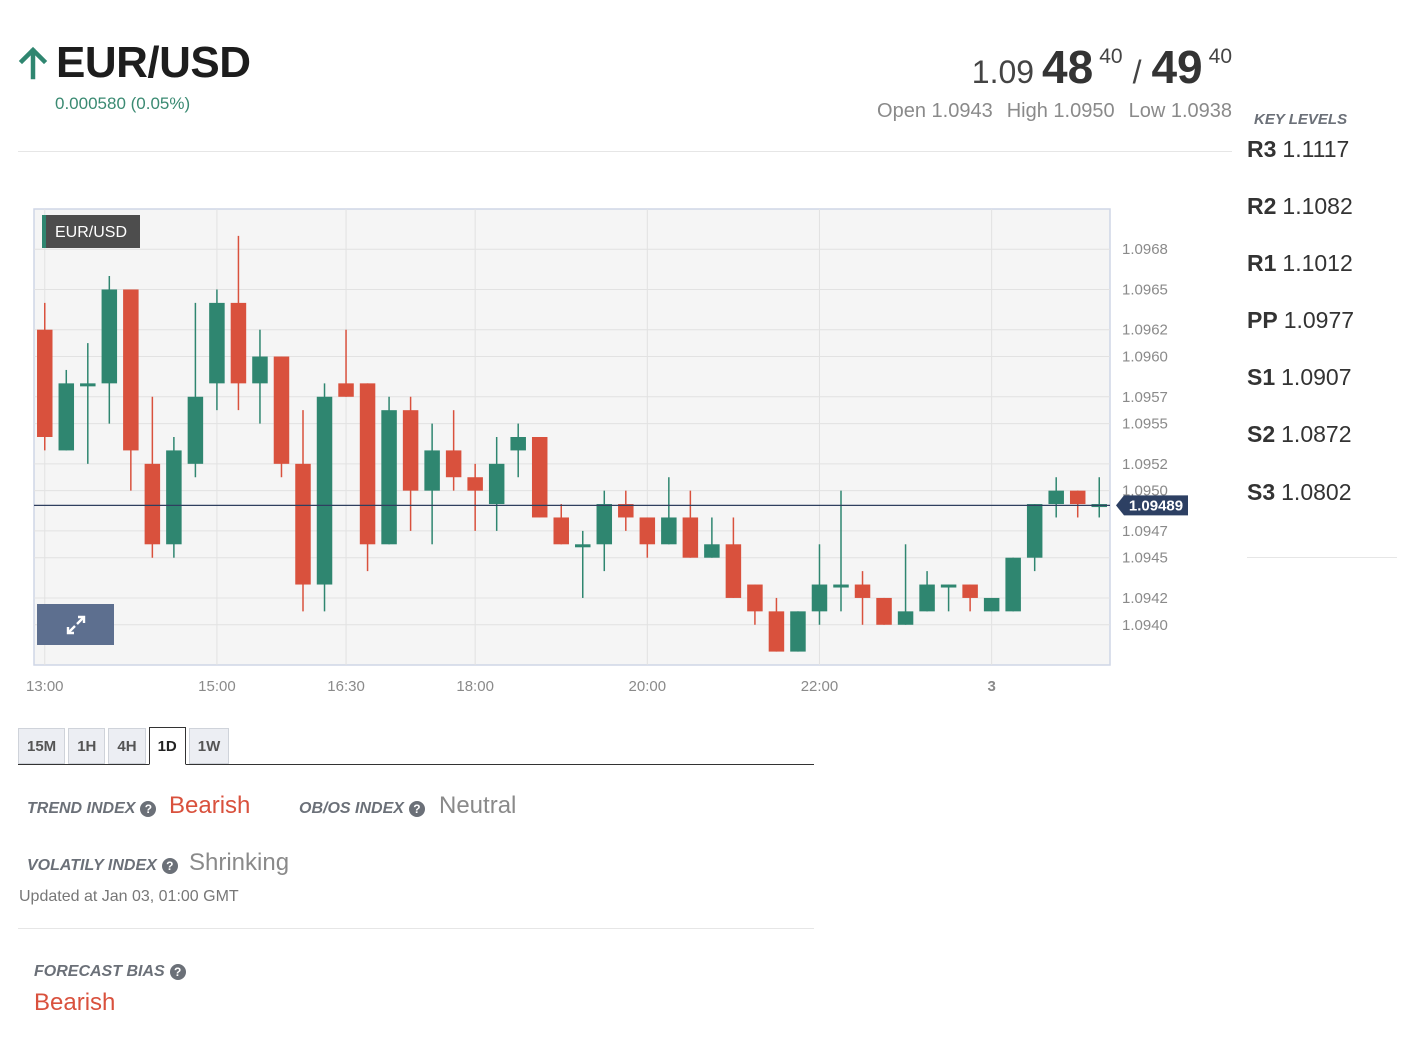 The image size is (1417, 1053). What do you see at coordinates (1145, 249) in the screenshot?
I see `y-tick-label: 1.0968` at bounding box center [1145, 249].